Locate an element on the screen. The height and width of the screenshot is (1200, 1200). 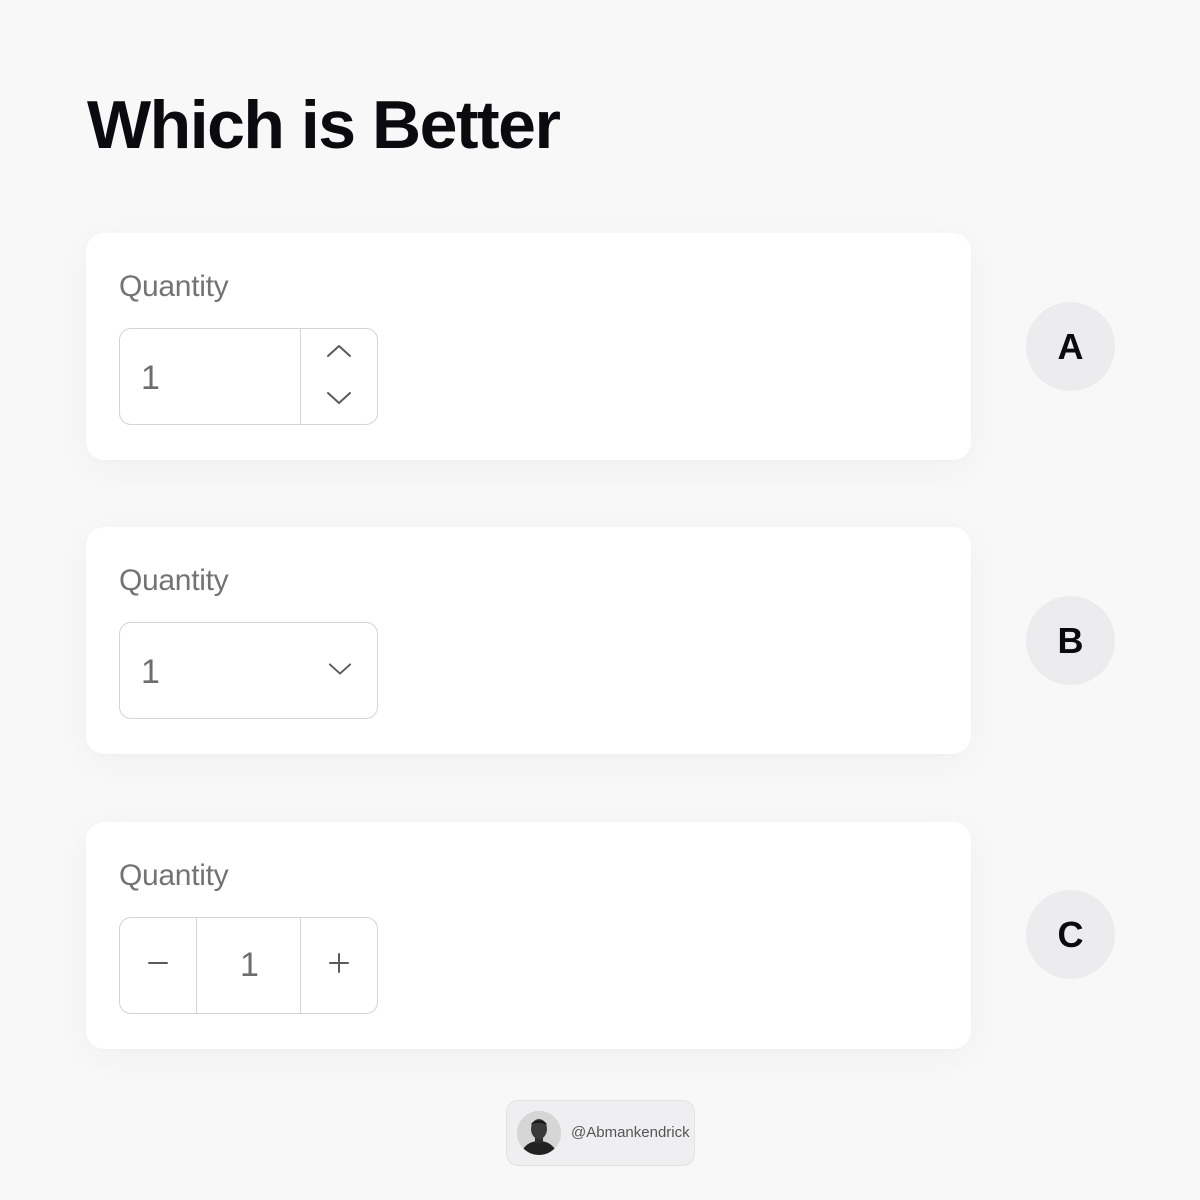
plus-icon is located at coordinates (339, 965).